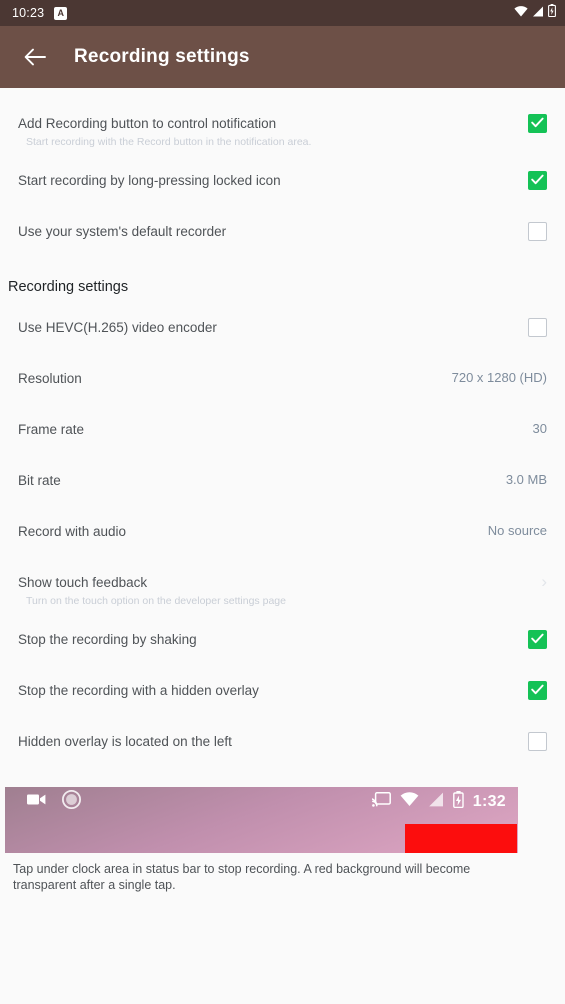  What do you see at coordinates (282, 436) in the screenshot?
I see `setting-row-frame-rate: Frame rate 30` at bounding box center [282, 436].